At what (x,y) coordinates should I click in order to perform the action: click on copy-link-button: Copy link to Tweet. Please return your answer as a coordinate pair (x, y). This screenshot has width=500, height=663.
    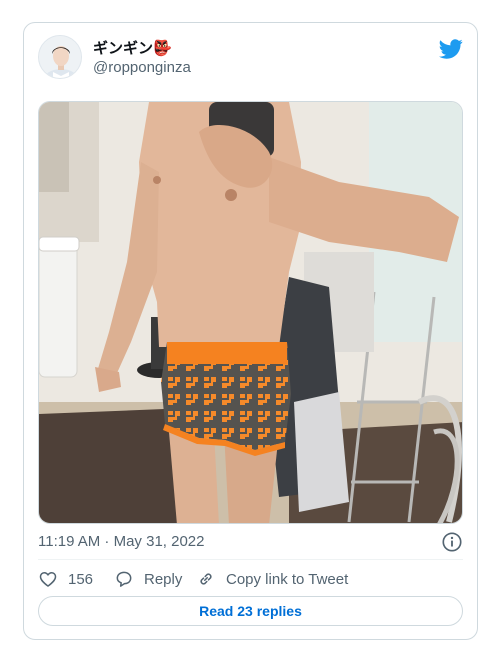
    Looking at the image, I should click on (272, 579).